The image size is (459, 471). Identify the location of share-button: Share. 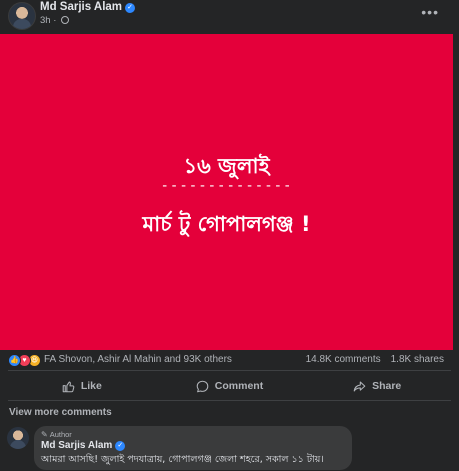
(377, 386).